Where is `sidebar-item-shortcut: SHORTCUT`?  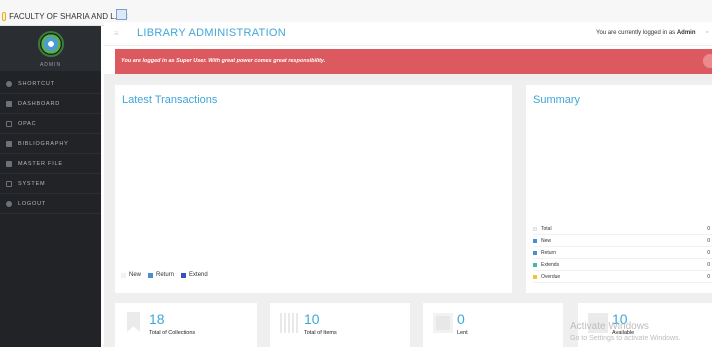 sidebar-item-shortcut: SHORTCUT is located at coordinates (50, 84).